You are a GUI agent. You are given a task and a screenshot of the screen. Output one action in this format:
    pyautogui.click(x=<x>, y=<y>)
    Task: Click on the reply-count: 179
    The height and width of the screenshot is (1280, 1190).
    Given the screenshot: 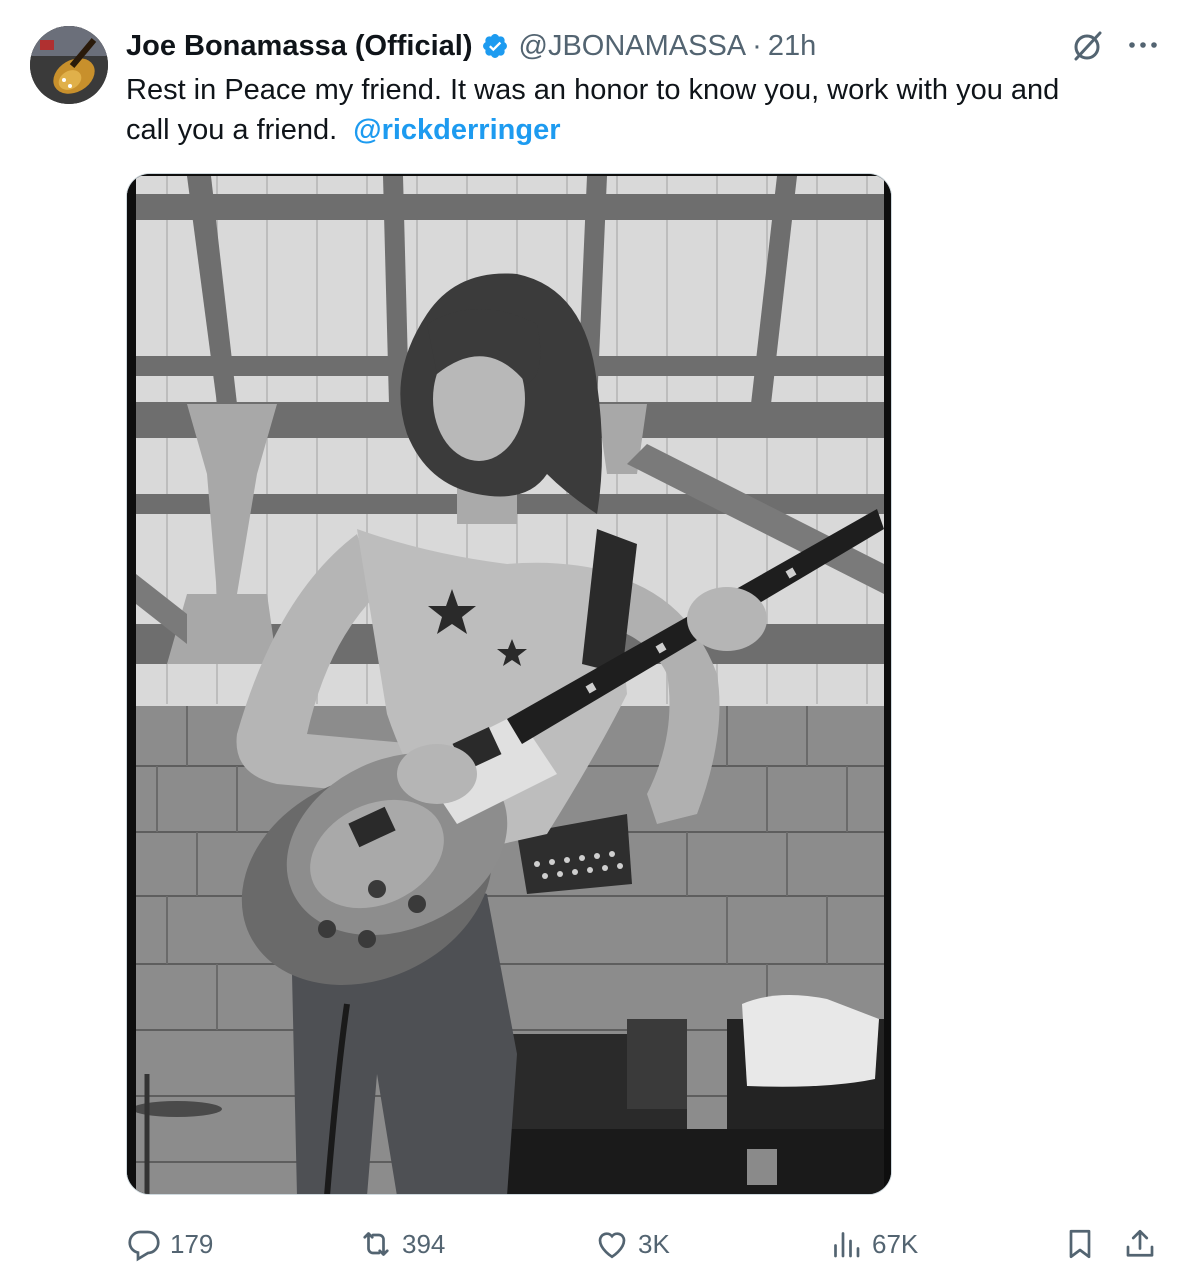 What is the action you would take?
    pyautogui.click(x=192, y=1243)
    